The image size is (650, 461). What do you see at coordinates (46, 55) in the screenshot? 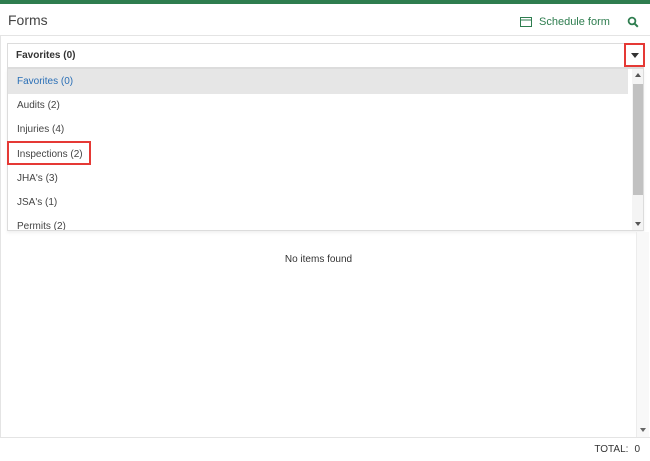
I see `select-value: Favorites (0)` at bounding box center [46, 55].